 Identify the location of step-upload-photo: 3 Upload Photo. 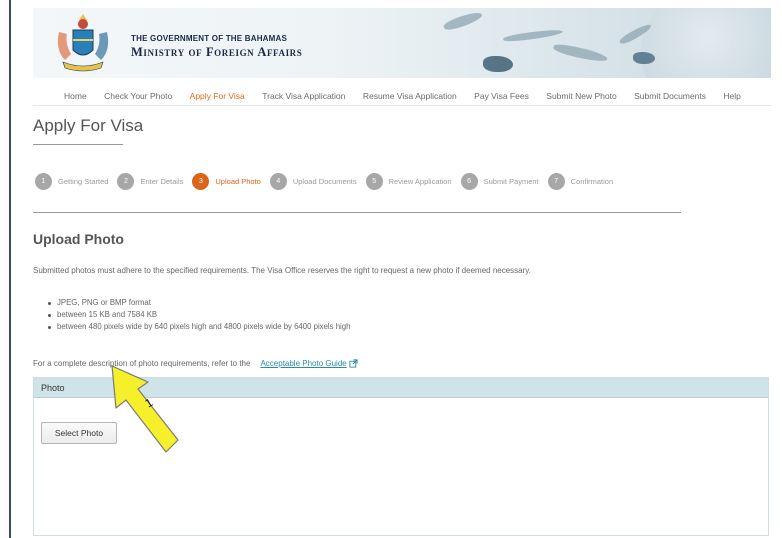
(226, 181).